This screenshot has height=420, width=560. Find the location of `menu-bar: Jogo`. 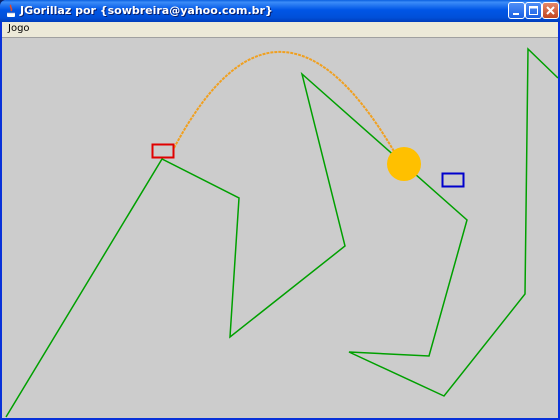

menu-bar: Jogo is located at coordinates (280, 30).